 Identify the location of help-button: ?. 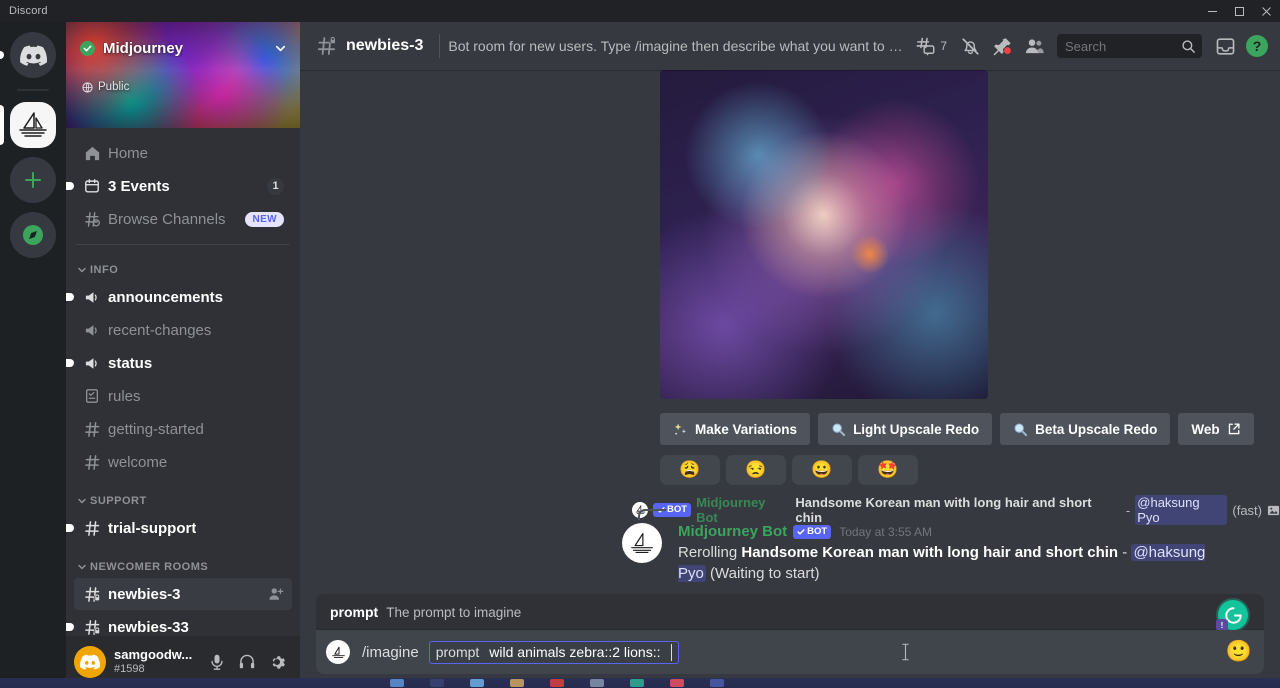
(1257, 46).